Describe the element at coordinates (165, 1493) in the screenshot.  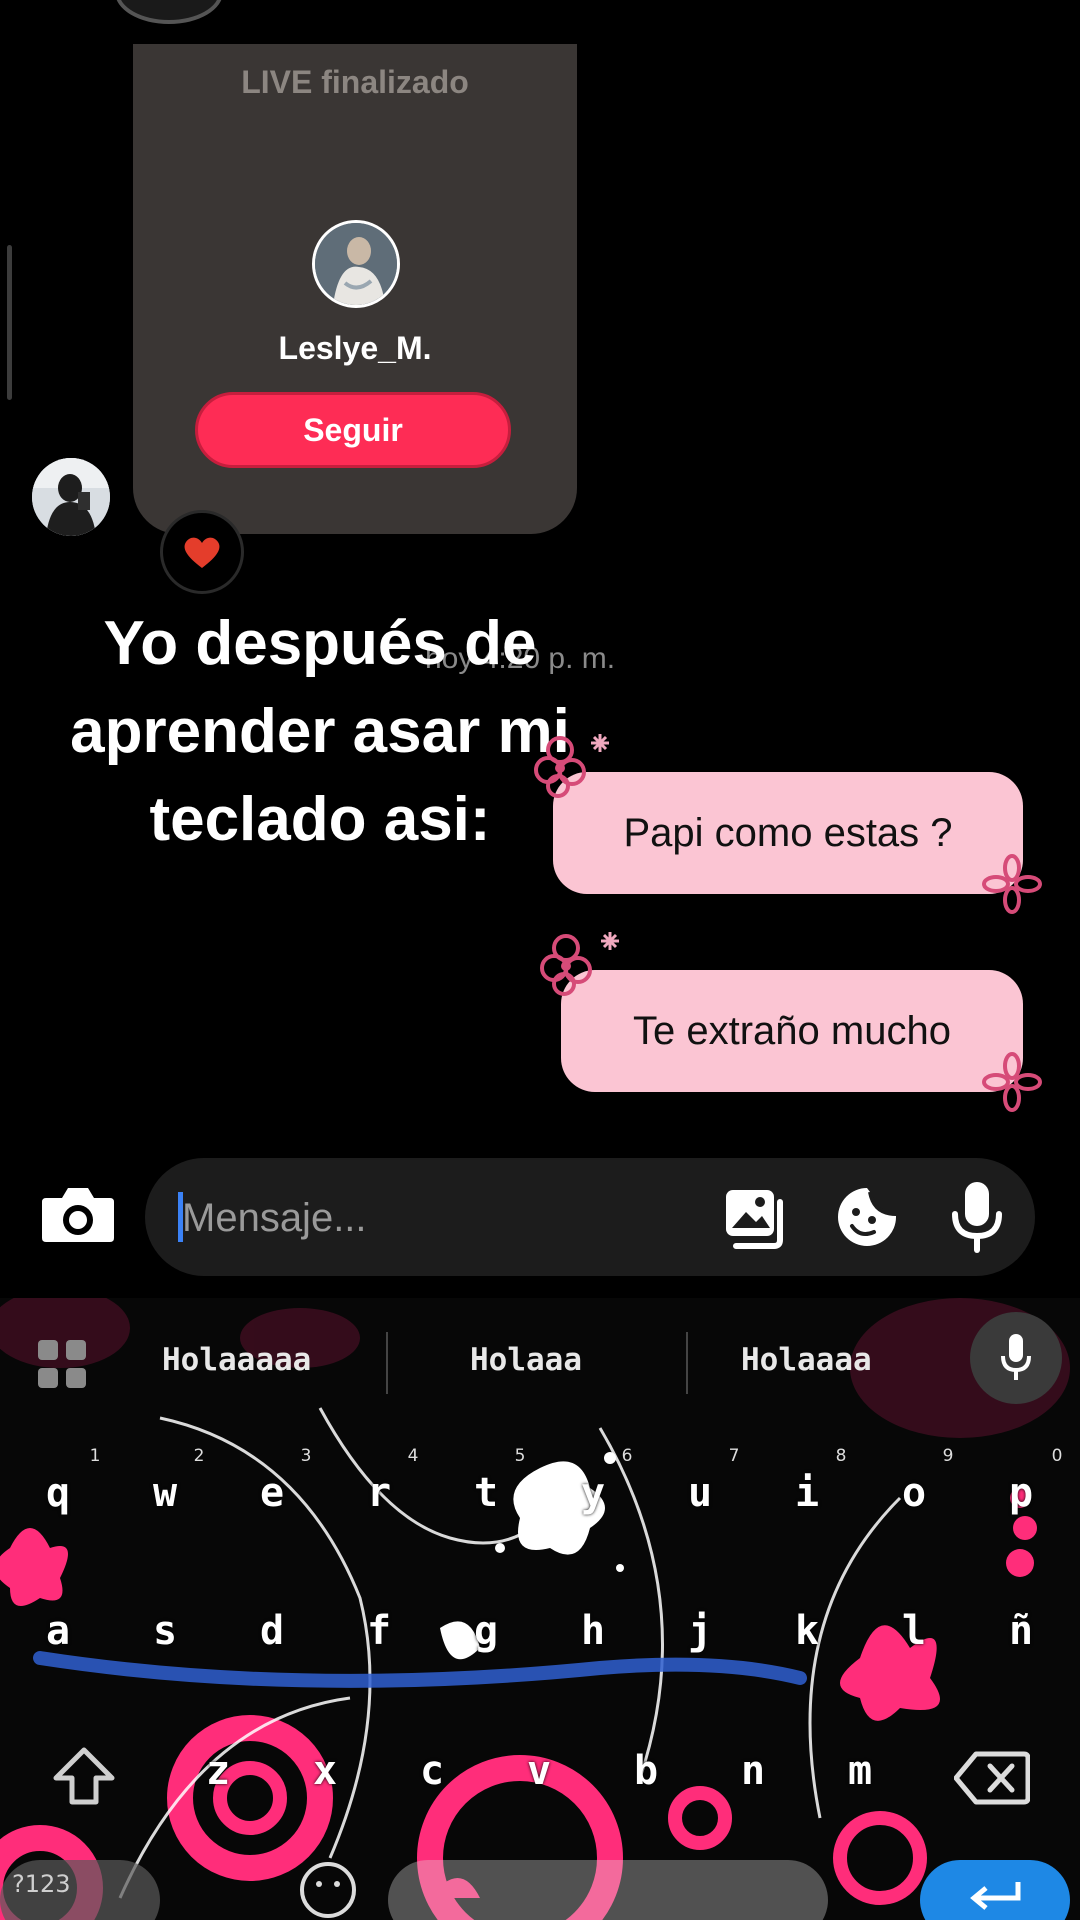
I see `key-w: w` at that location.